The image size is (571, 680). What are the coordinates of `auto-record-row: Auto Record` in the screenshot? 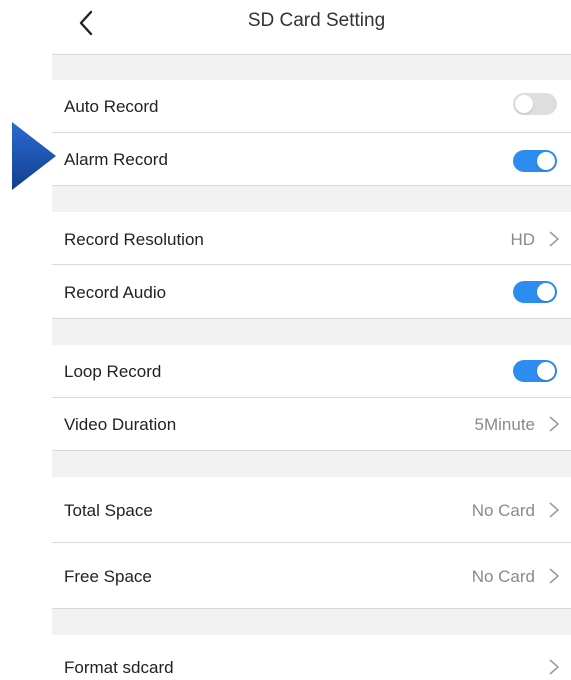 It's located at (311, 106).